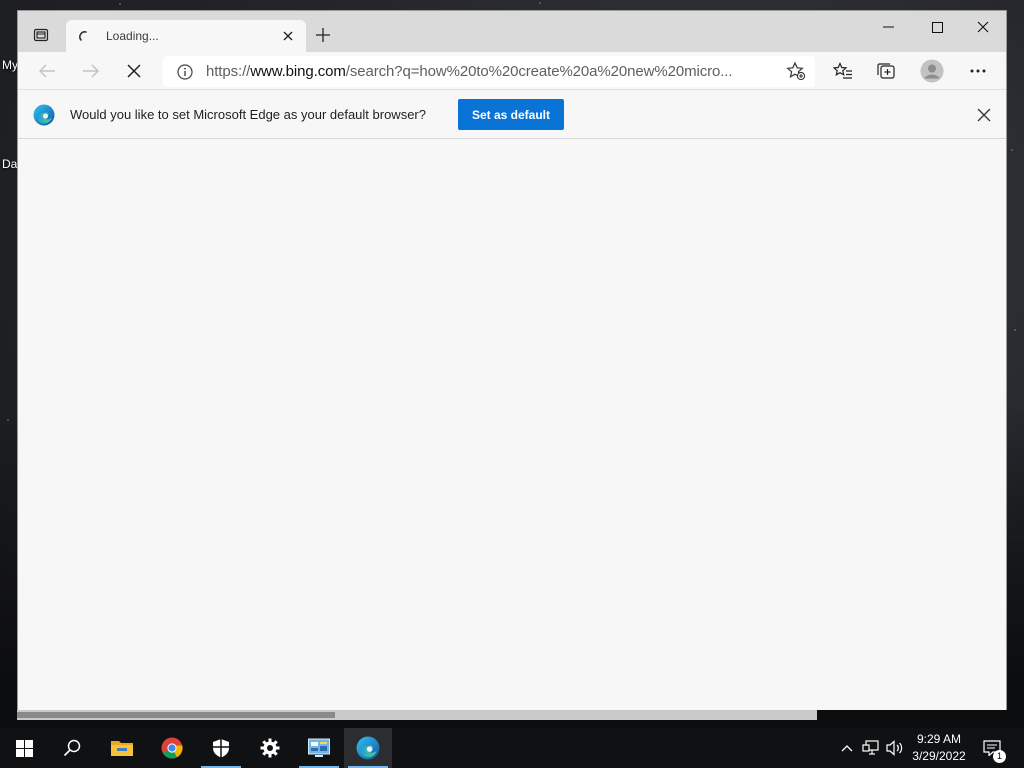  What do you see at coordinates (288, 36) in the screenshot?
I see `close-tab-icon` at bounding box center [288, 36].